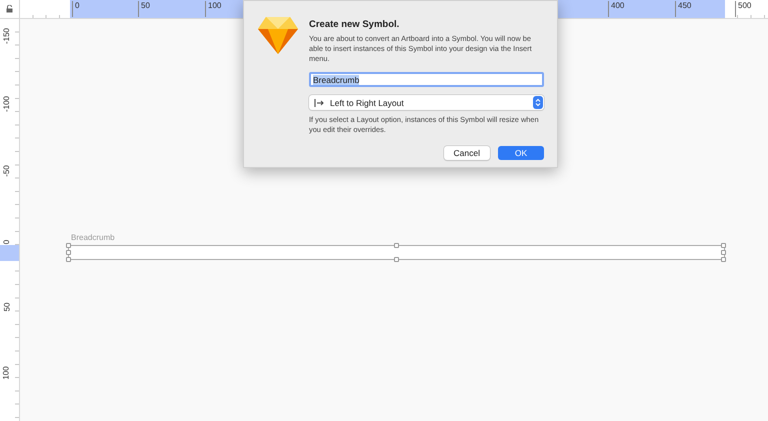  I want to click on dialog-title: Create new Symbol., so click(354, 24).